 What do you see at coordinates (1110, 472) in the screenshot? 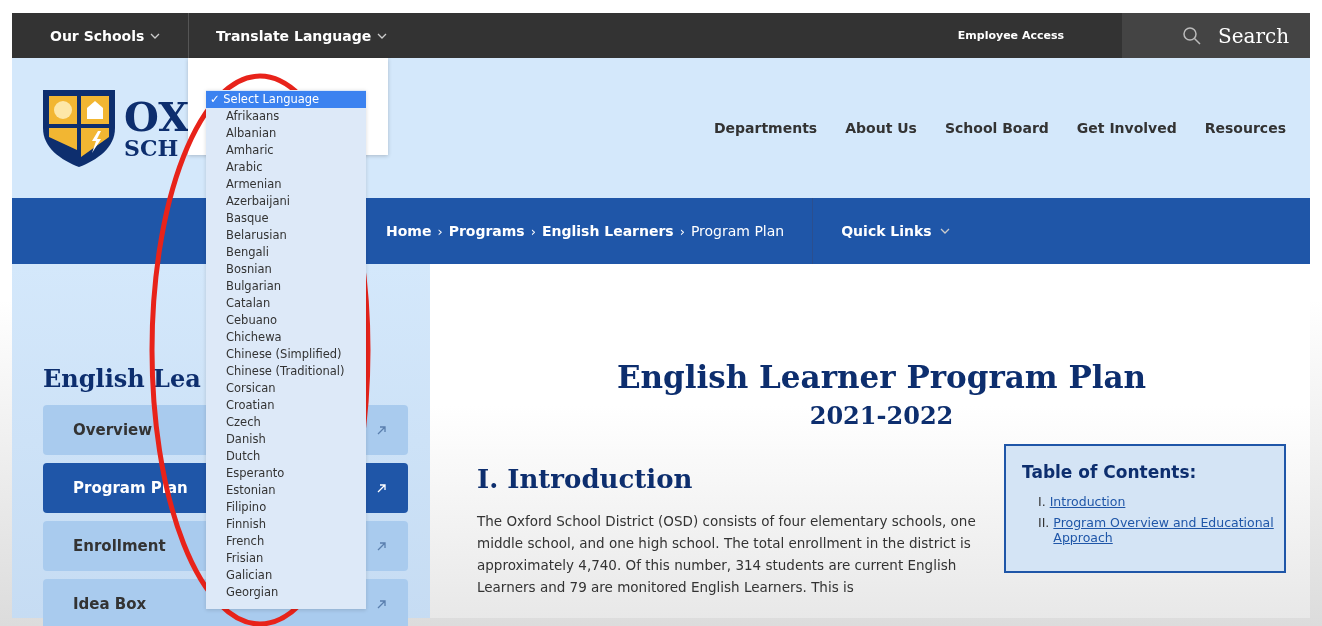
I see `toc-title: Table of Contents:` at bounding box center [1110, 472].